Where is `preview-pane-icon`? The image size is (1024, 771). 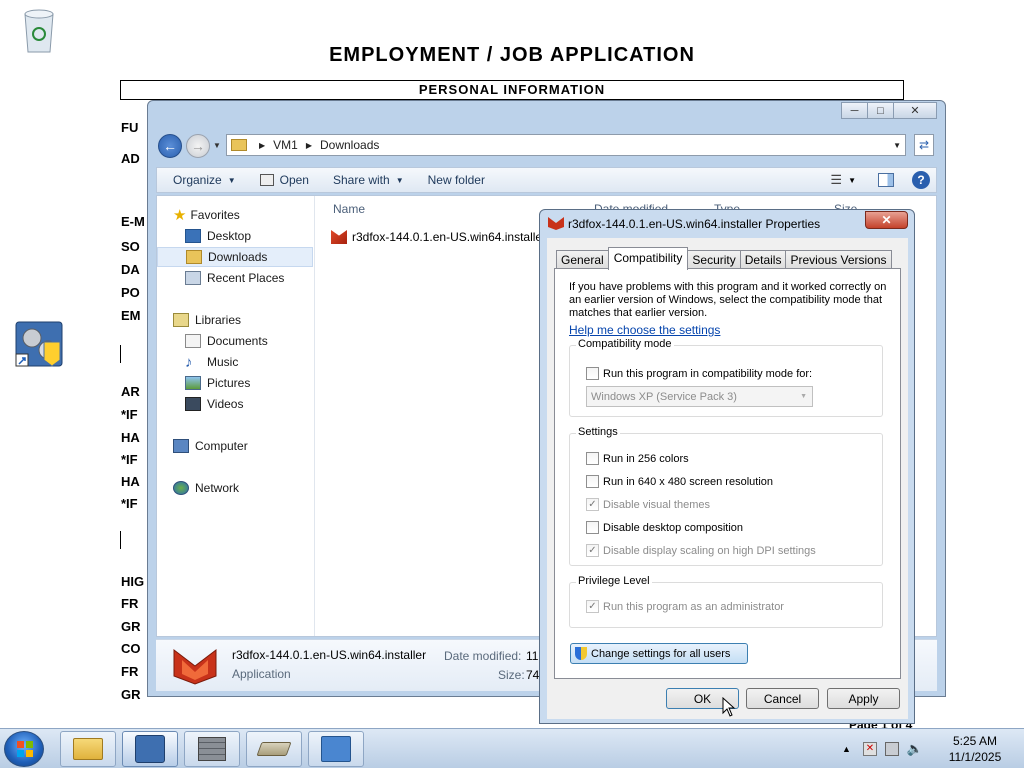
preview-pane-icon is located at coordinates (886, 180).